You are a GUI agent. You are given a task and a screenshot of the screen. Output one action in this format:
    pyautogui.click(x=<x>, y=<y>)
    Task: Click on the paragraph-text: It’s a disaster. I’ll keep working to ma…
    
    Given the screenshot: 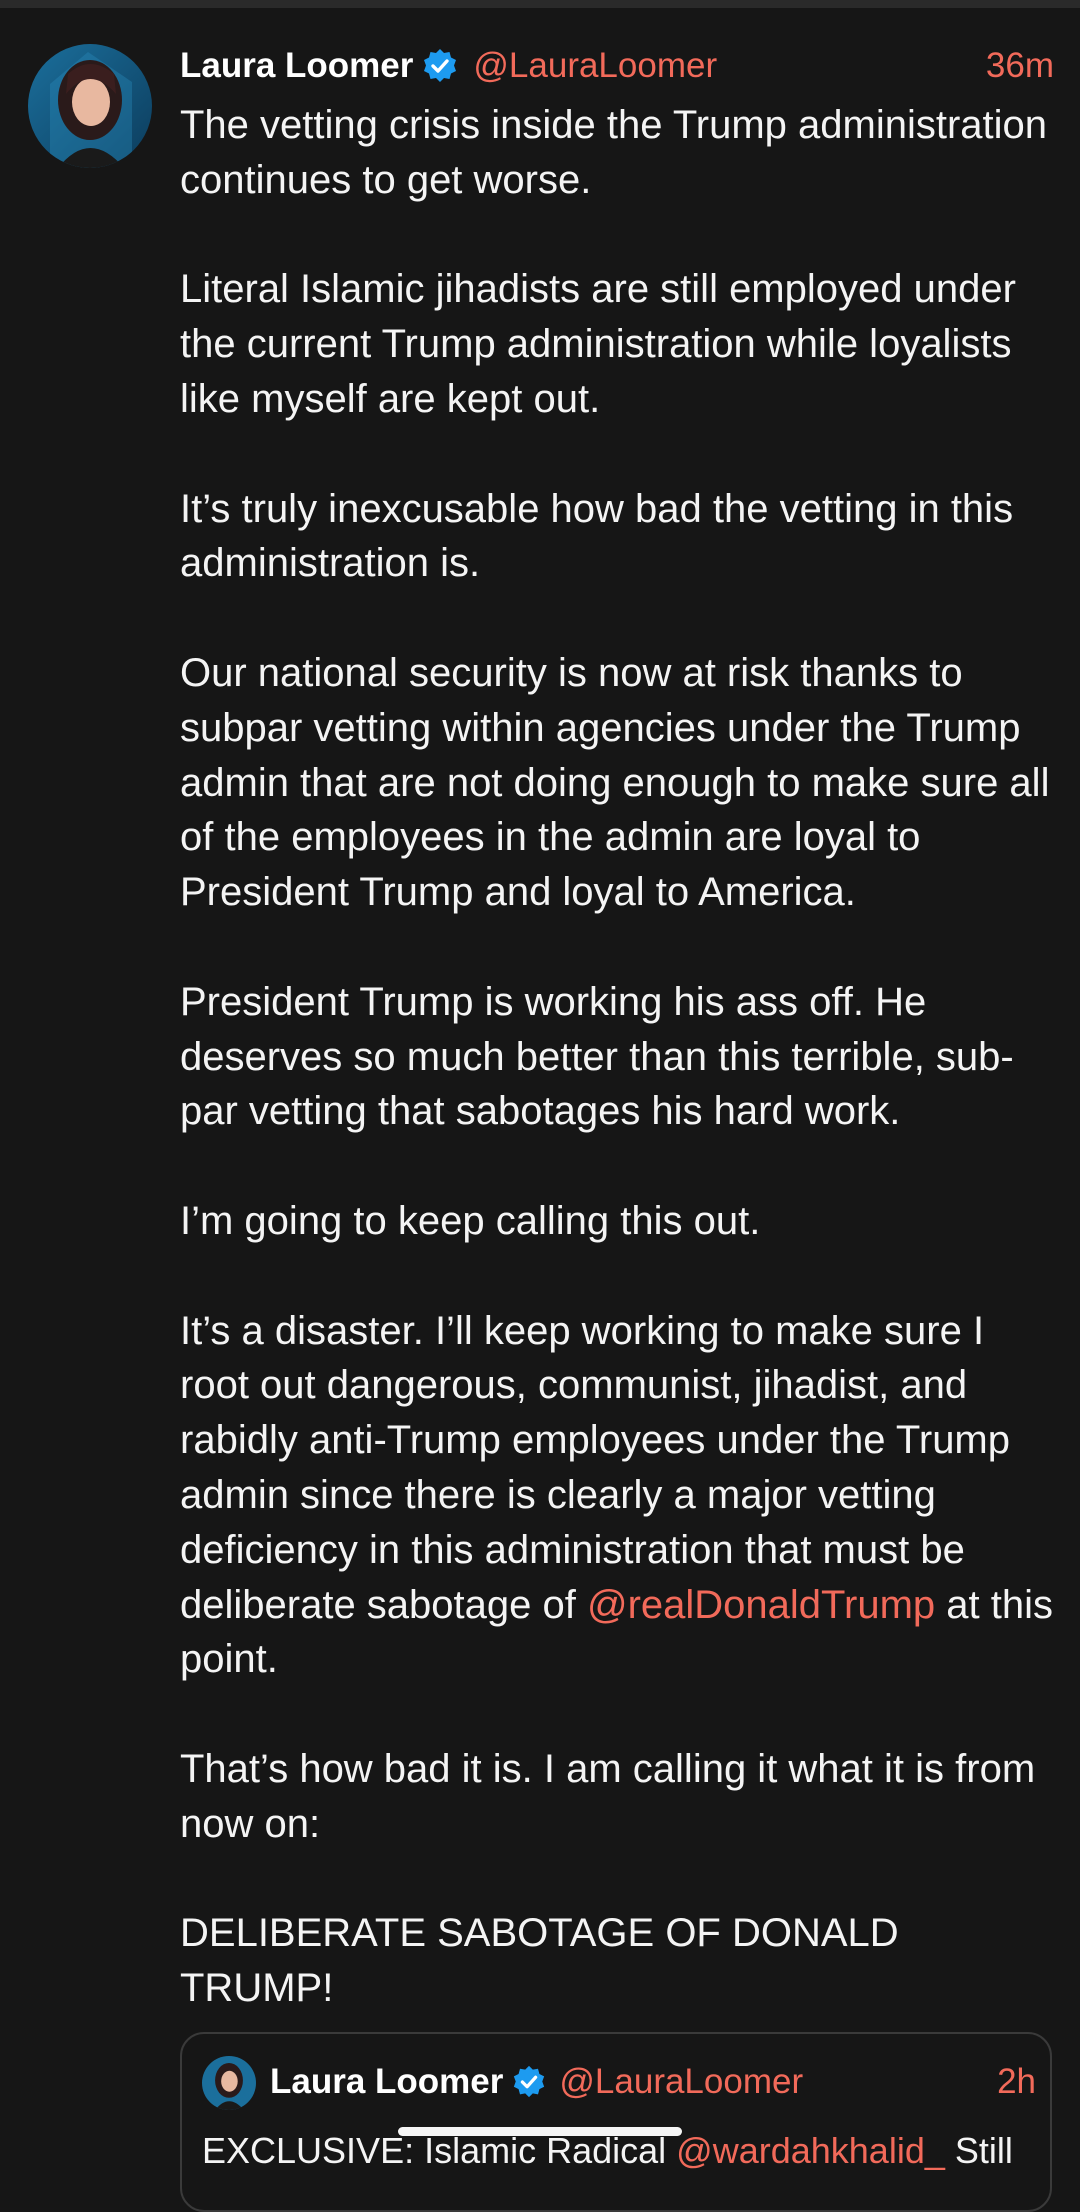 What is the action you would take?
    pyautogui.click(x=601, y=1467)
    